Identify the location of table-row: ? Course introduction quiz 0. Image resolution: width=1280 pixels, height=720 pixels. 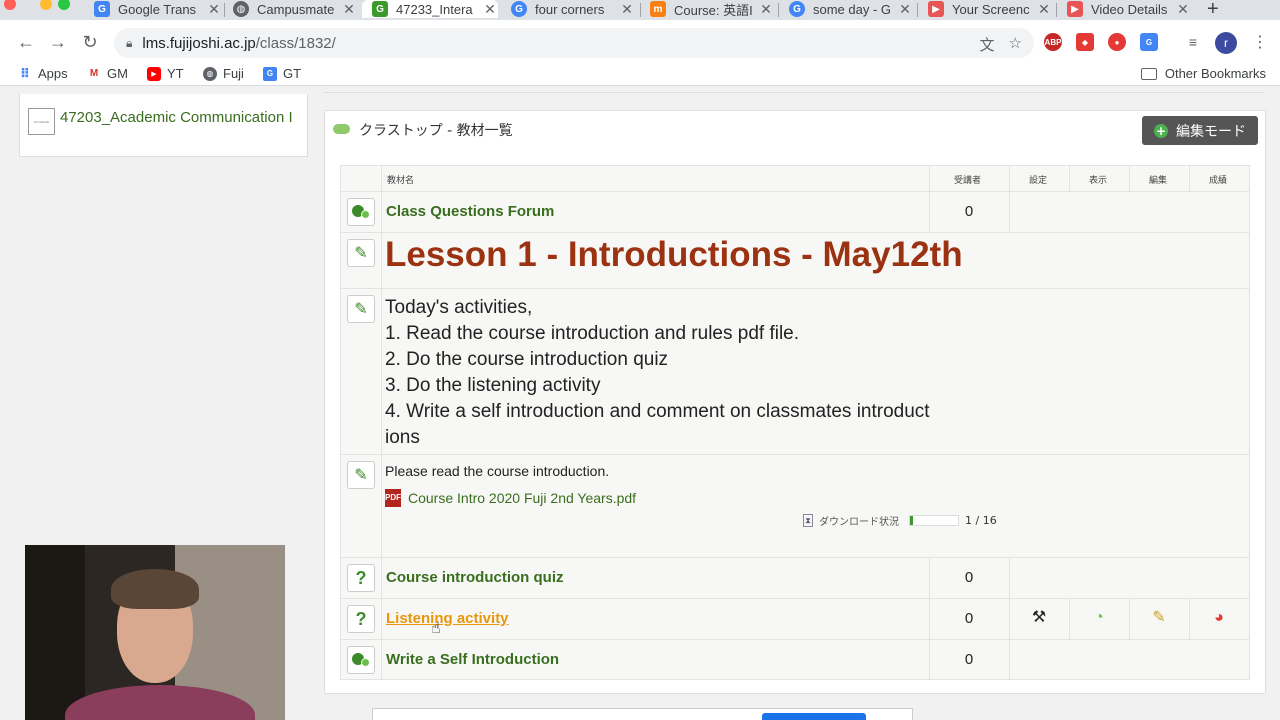
(795, 577).